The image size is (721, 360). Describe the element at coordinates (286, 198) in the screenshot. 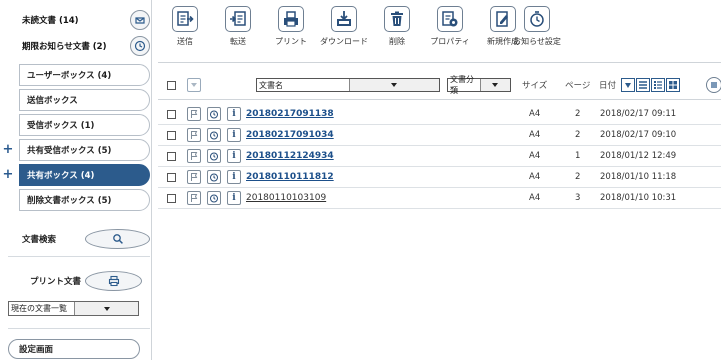

I see `document-name-link: 20180110103109` at that location.